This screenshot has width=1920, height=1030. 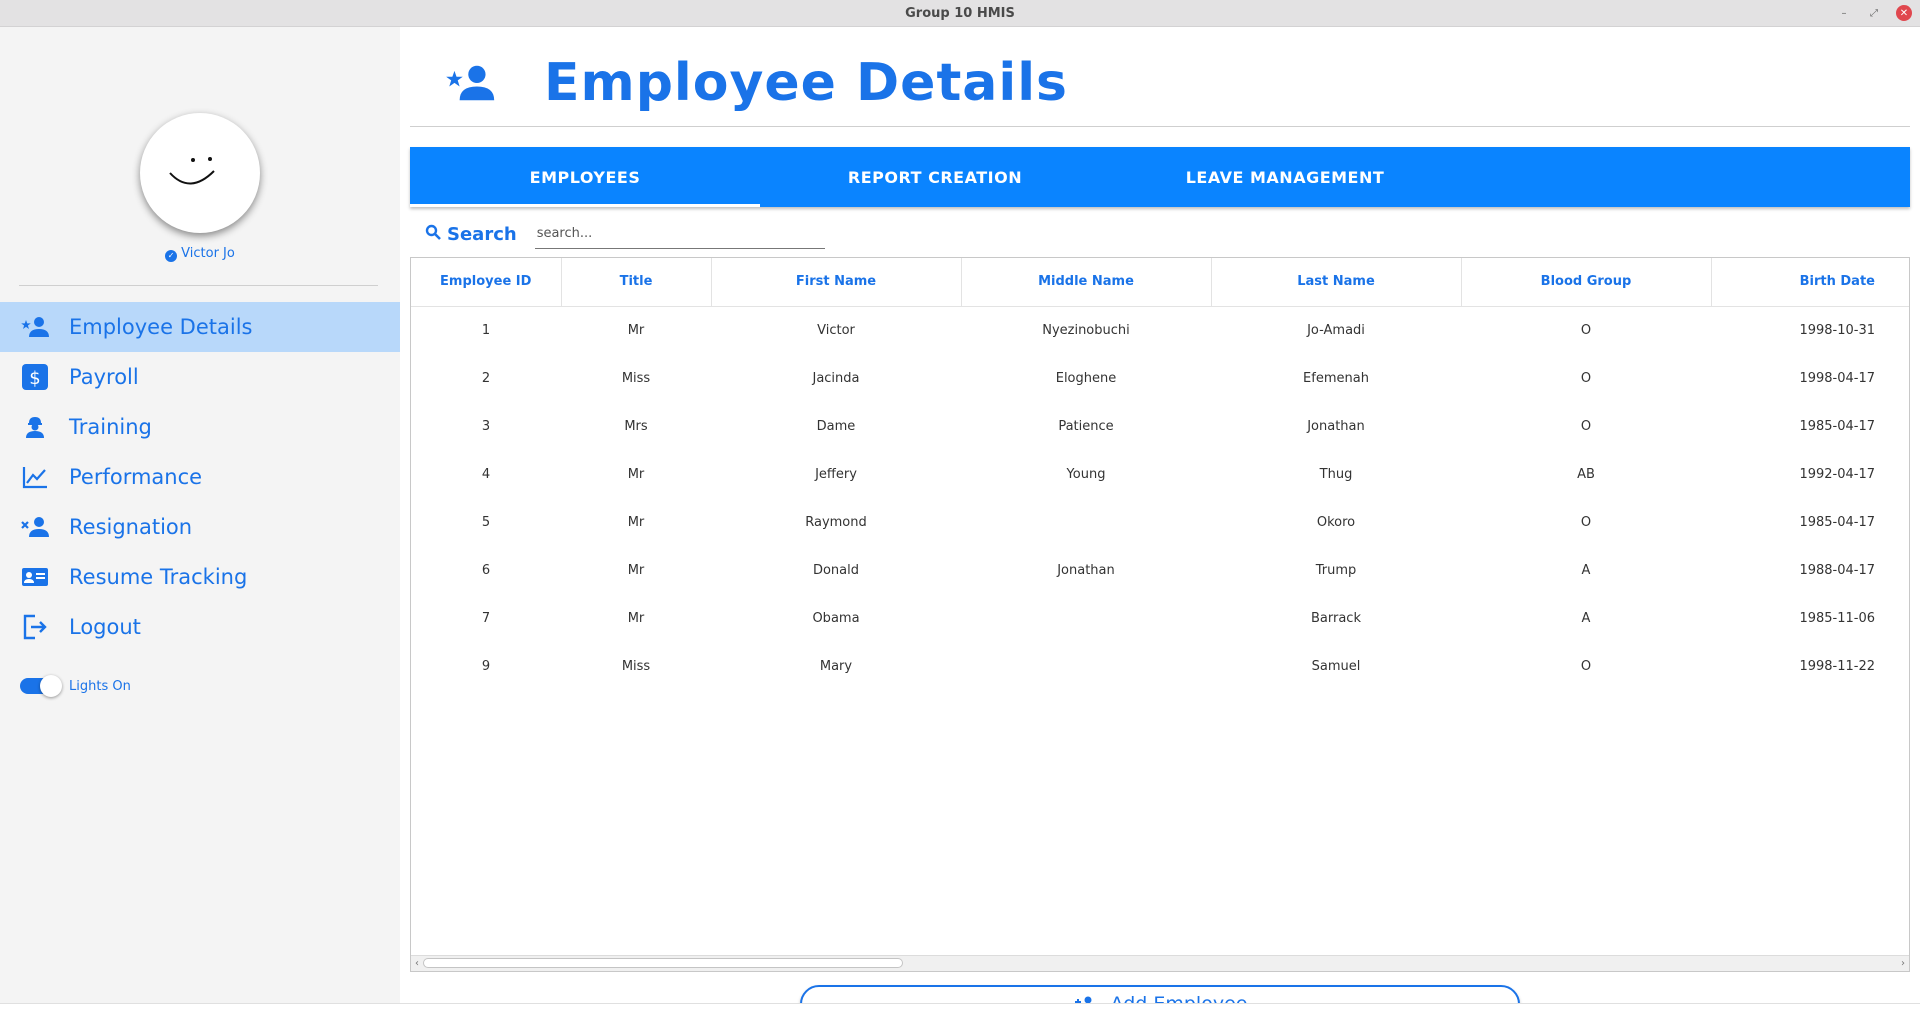 What do you see at coordinates (836, 330) in the screenshot?
I see `cell-first-name: Victor` at bounding box center [836, 330].